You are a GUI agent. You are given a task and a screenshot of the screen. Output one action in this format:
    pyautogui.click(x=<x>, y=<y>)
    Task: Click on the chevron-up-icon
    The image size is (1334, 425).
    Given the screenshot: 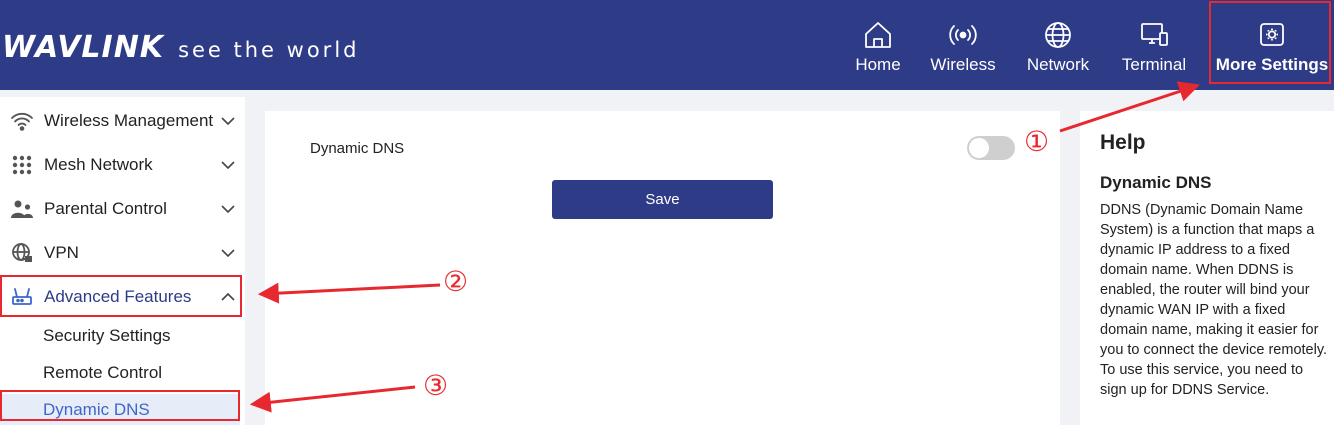 What is the action you would take?
    pyautogui.click(x=228, y=297)
    